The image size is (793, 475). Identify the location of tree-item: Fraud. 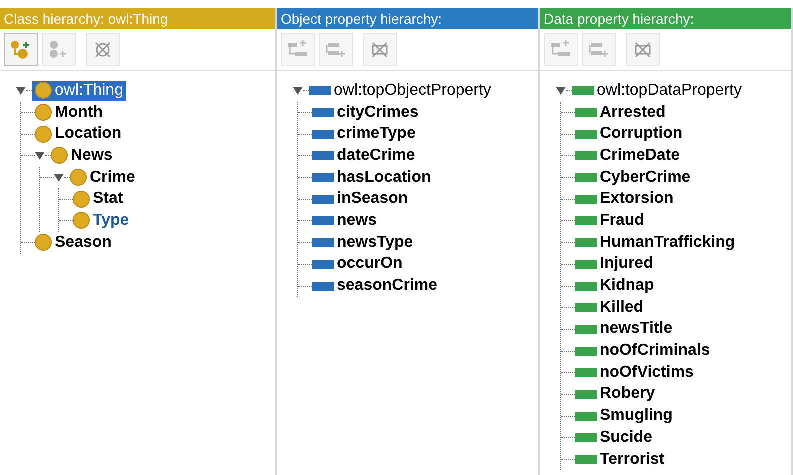
(622, 220).